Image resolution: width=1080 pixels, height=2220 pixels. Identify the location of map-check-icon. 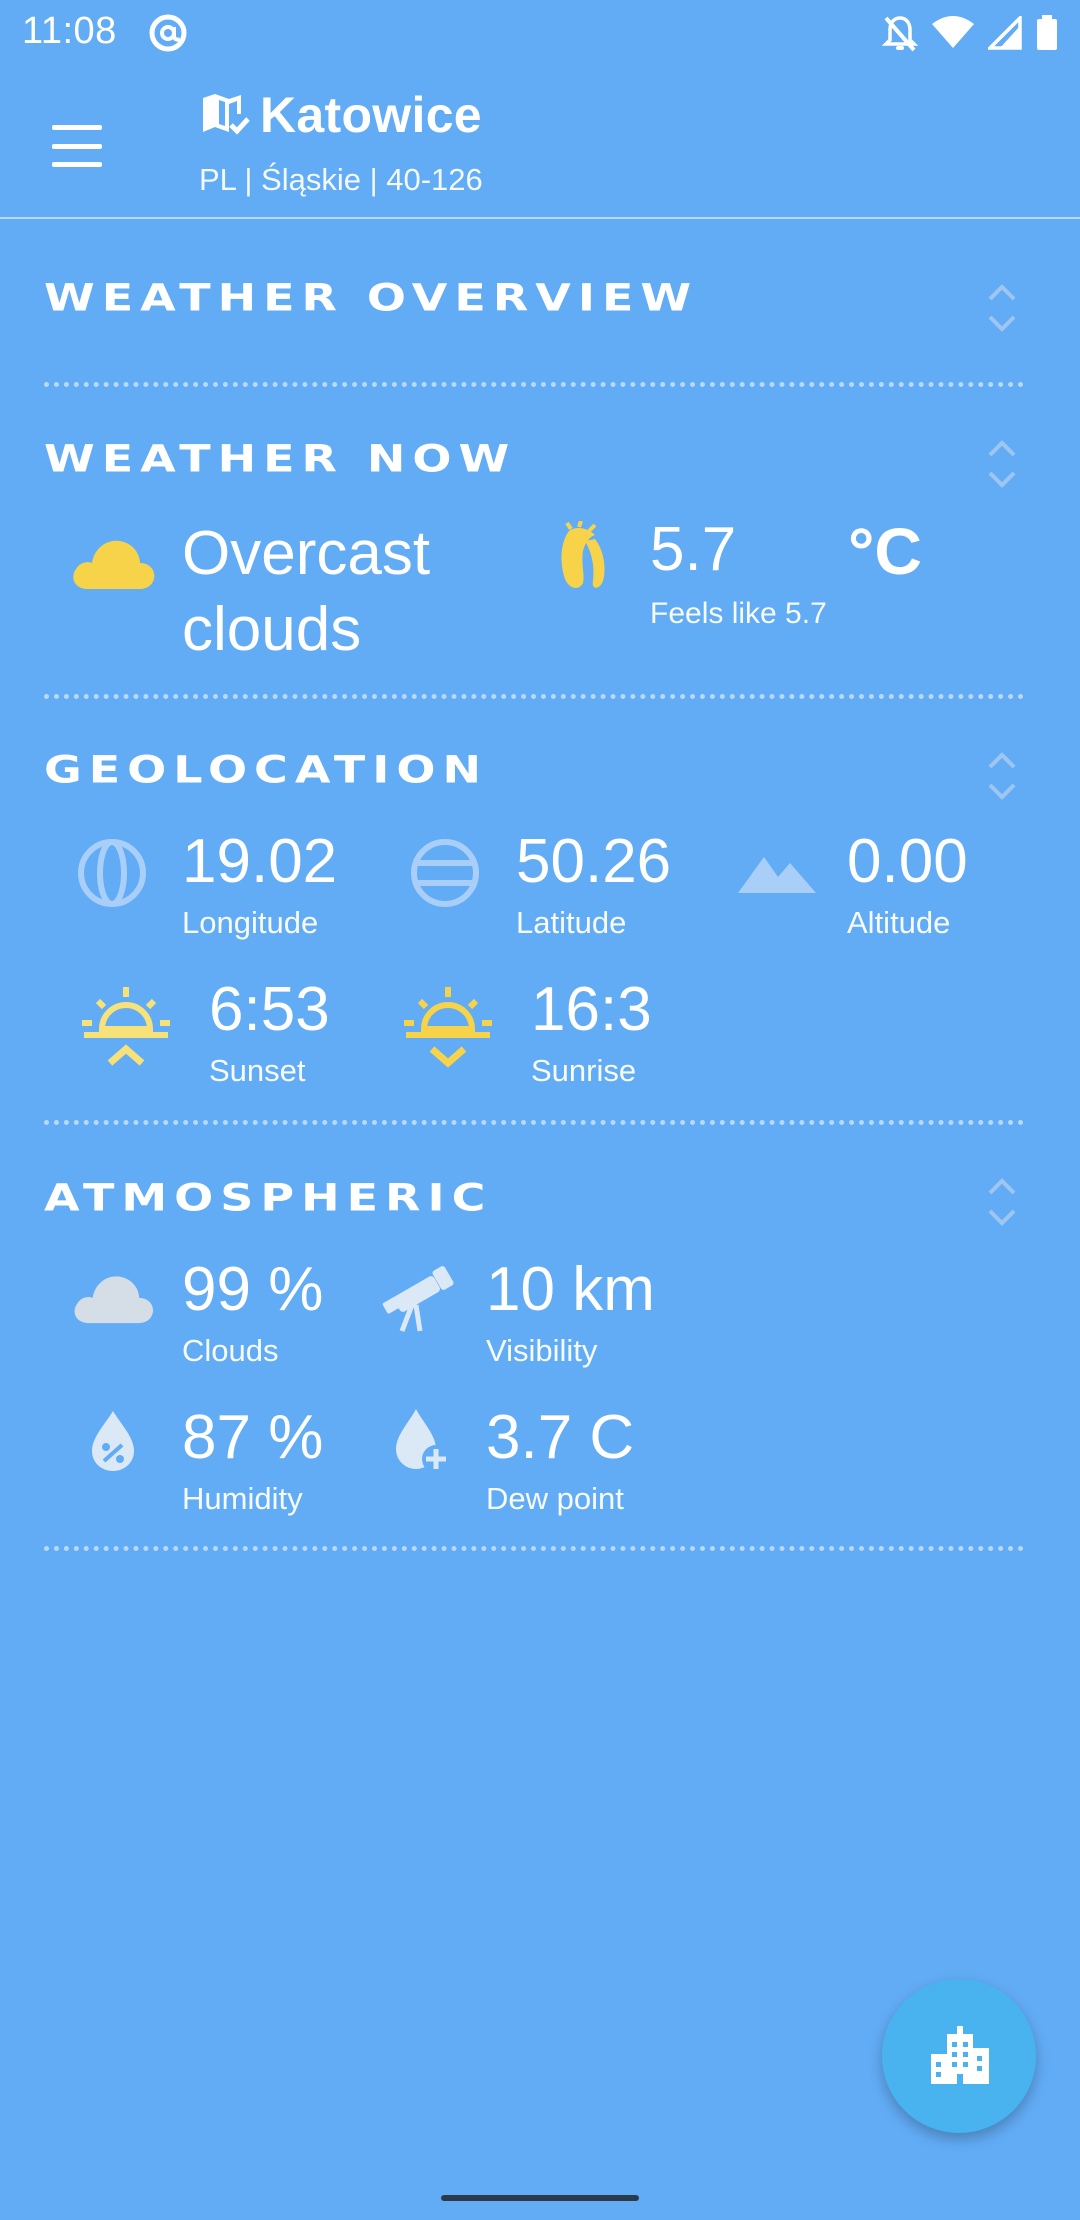
(226, 114).